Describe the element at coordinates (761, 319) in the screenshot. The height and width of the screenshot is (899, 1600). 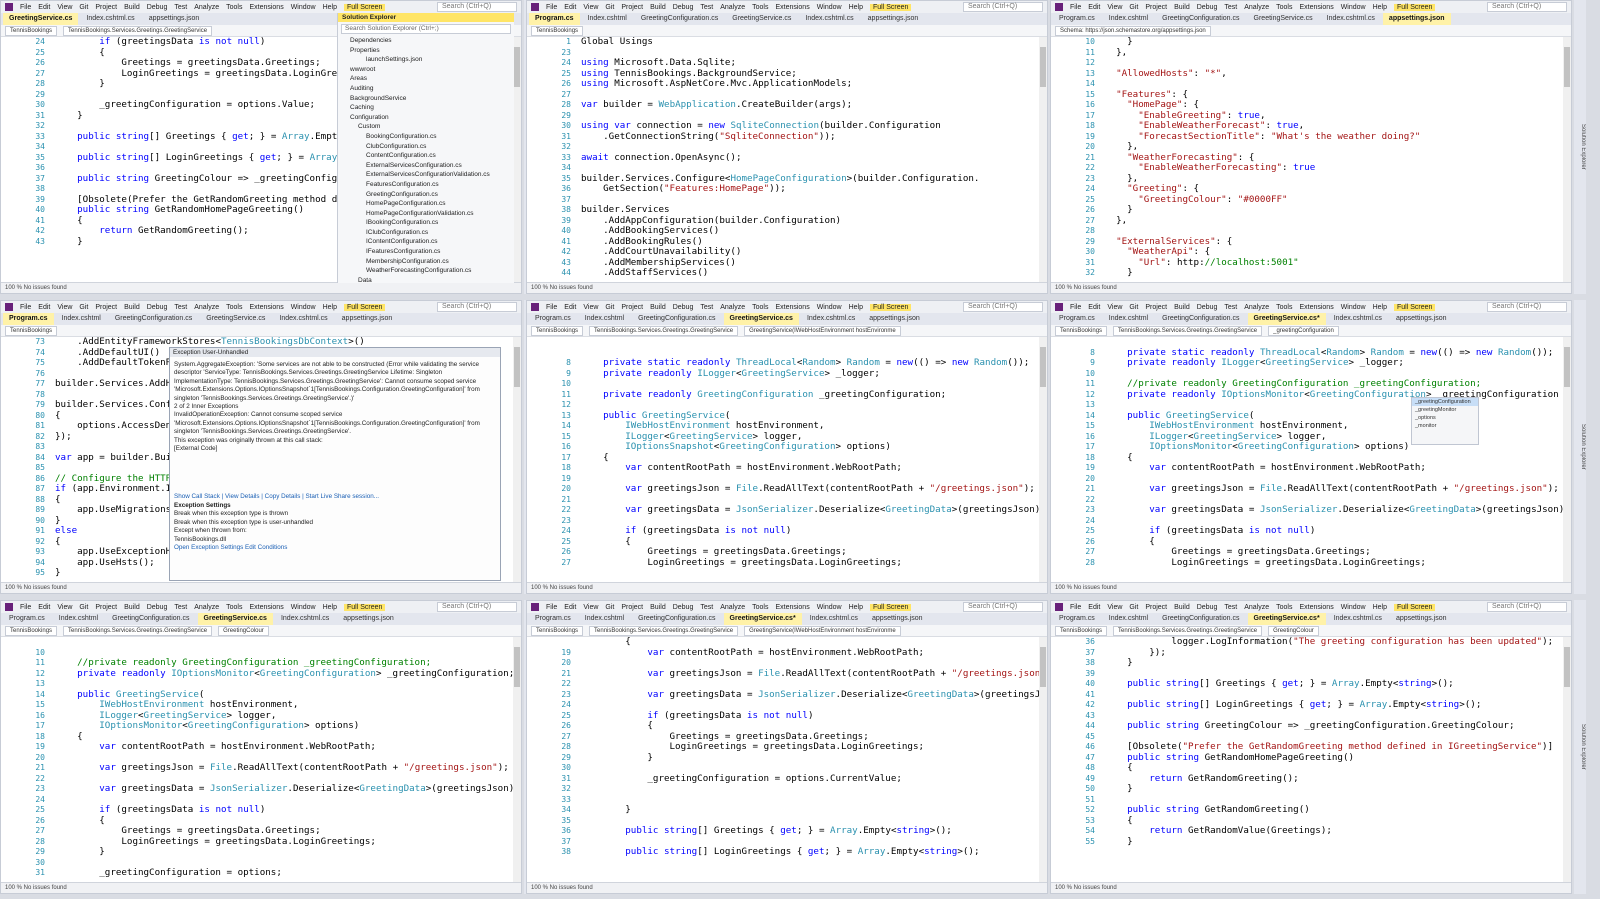
I see `tab-greetingservice-cs: GreetingService.cs` at that location.